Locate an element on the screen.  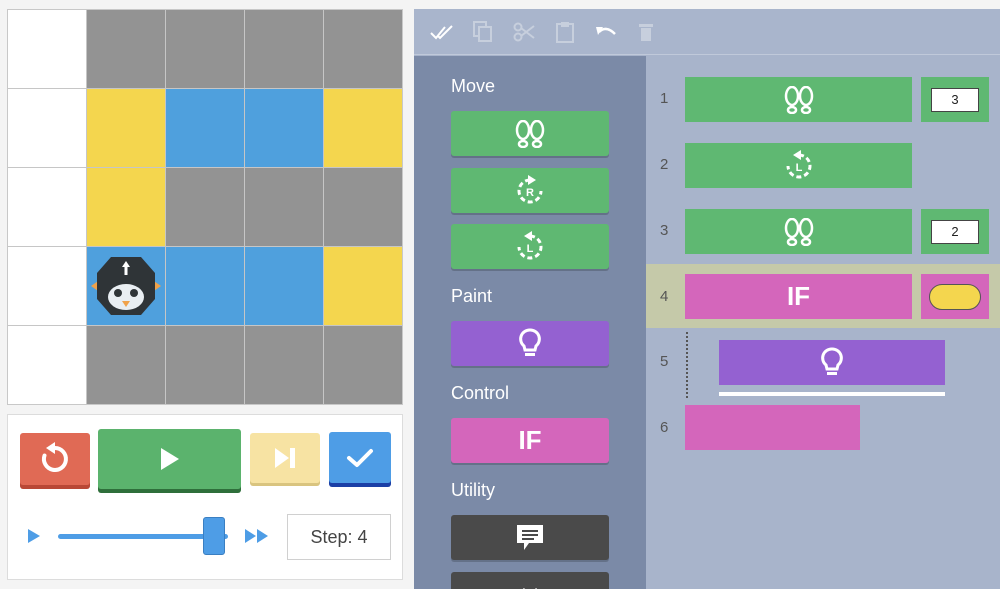
step-forward-icon is located at coordinates (285, 458).